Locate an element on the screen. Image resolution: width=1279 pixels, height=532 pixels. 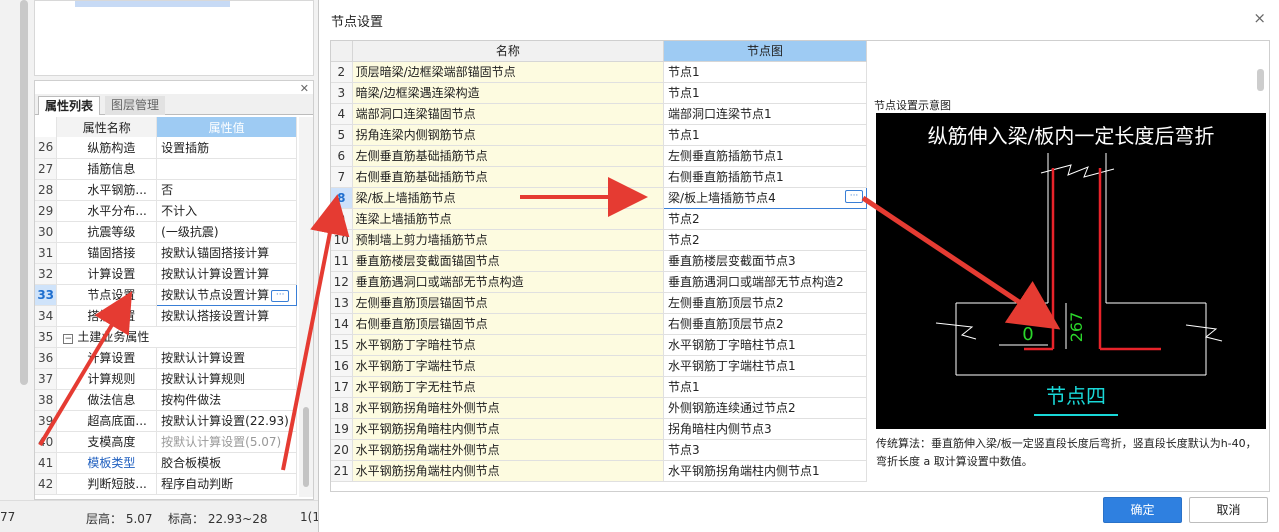
table-row: 5 拐角连梁内侧钢筋节点 节点1 is located at coordinates (599, 135).